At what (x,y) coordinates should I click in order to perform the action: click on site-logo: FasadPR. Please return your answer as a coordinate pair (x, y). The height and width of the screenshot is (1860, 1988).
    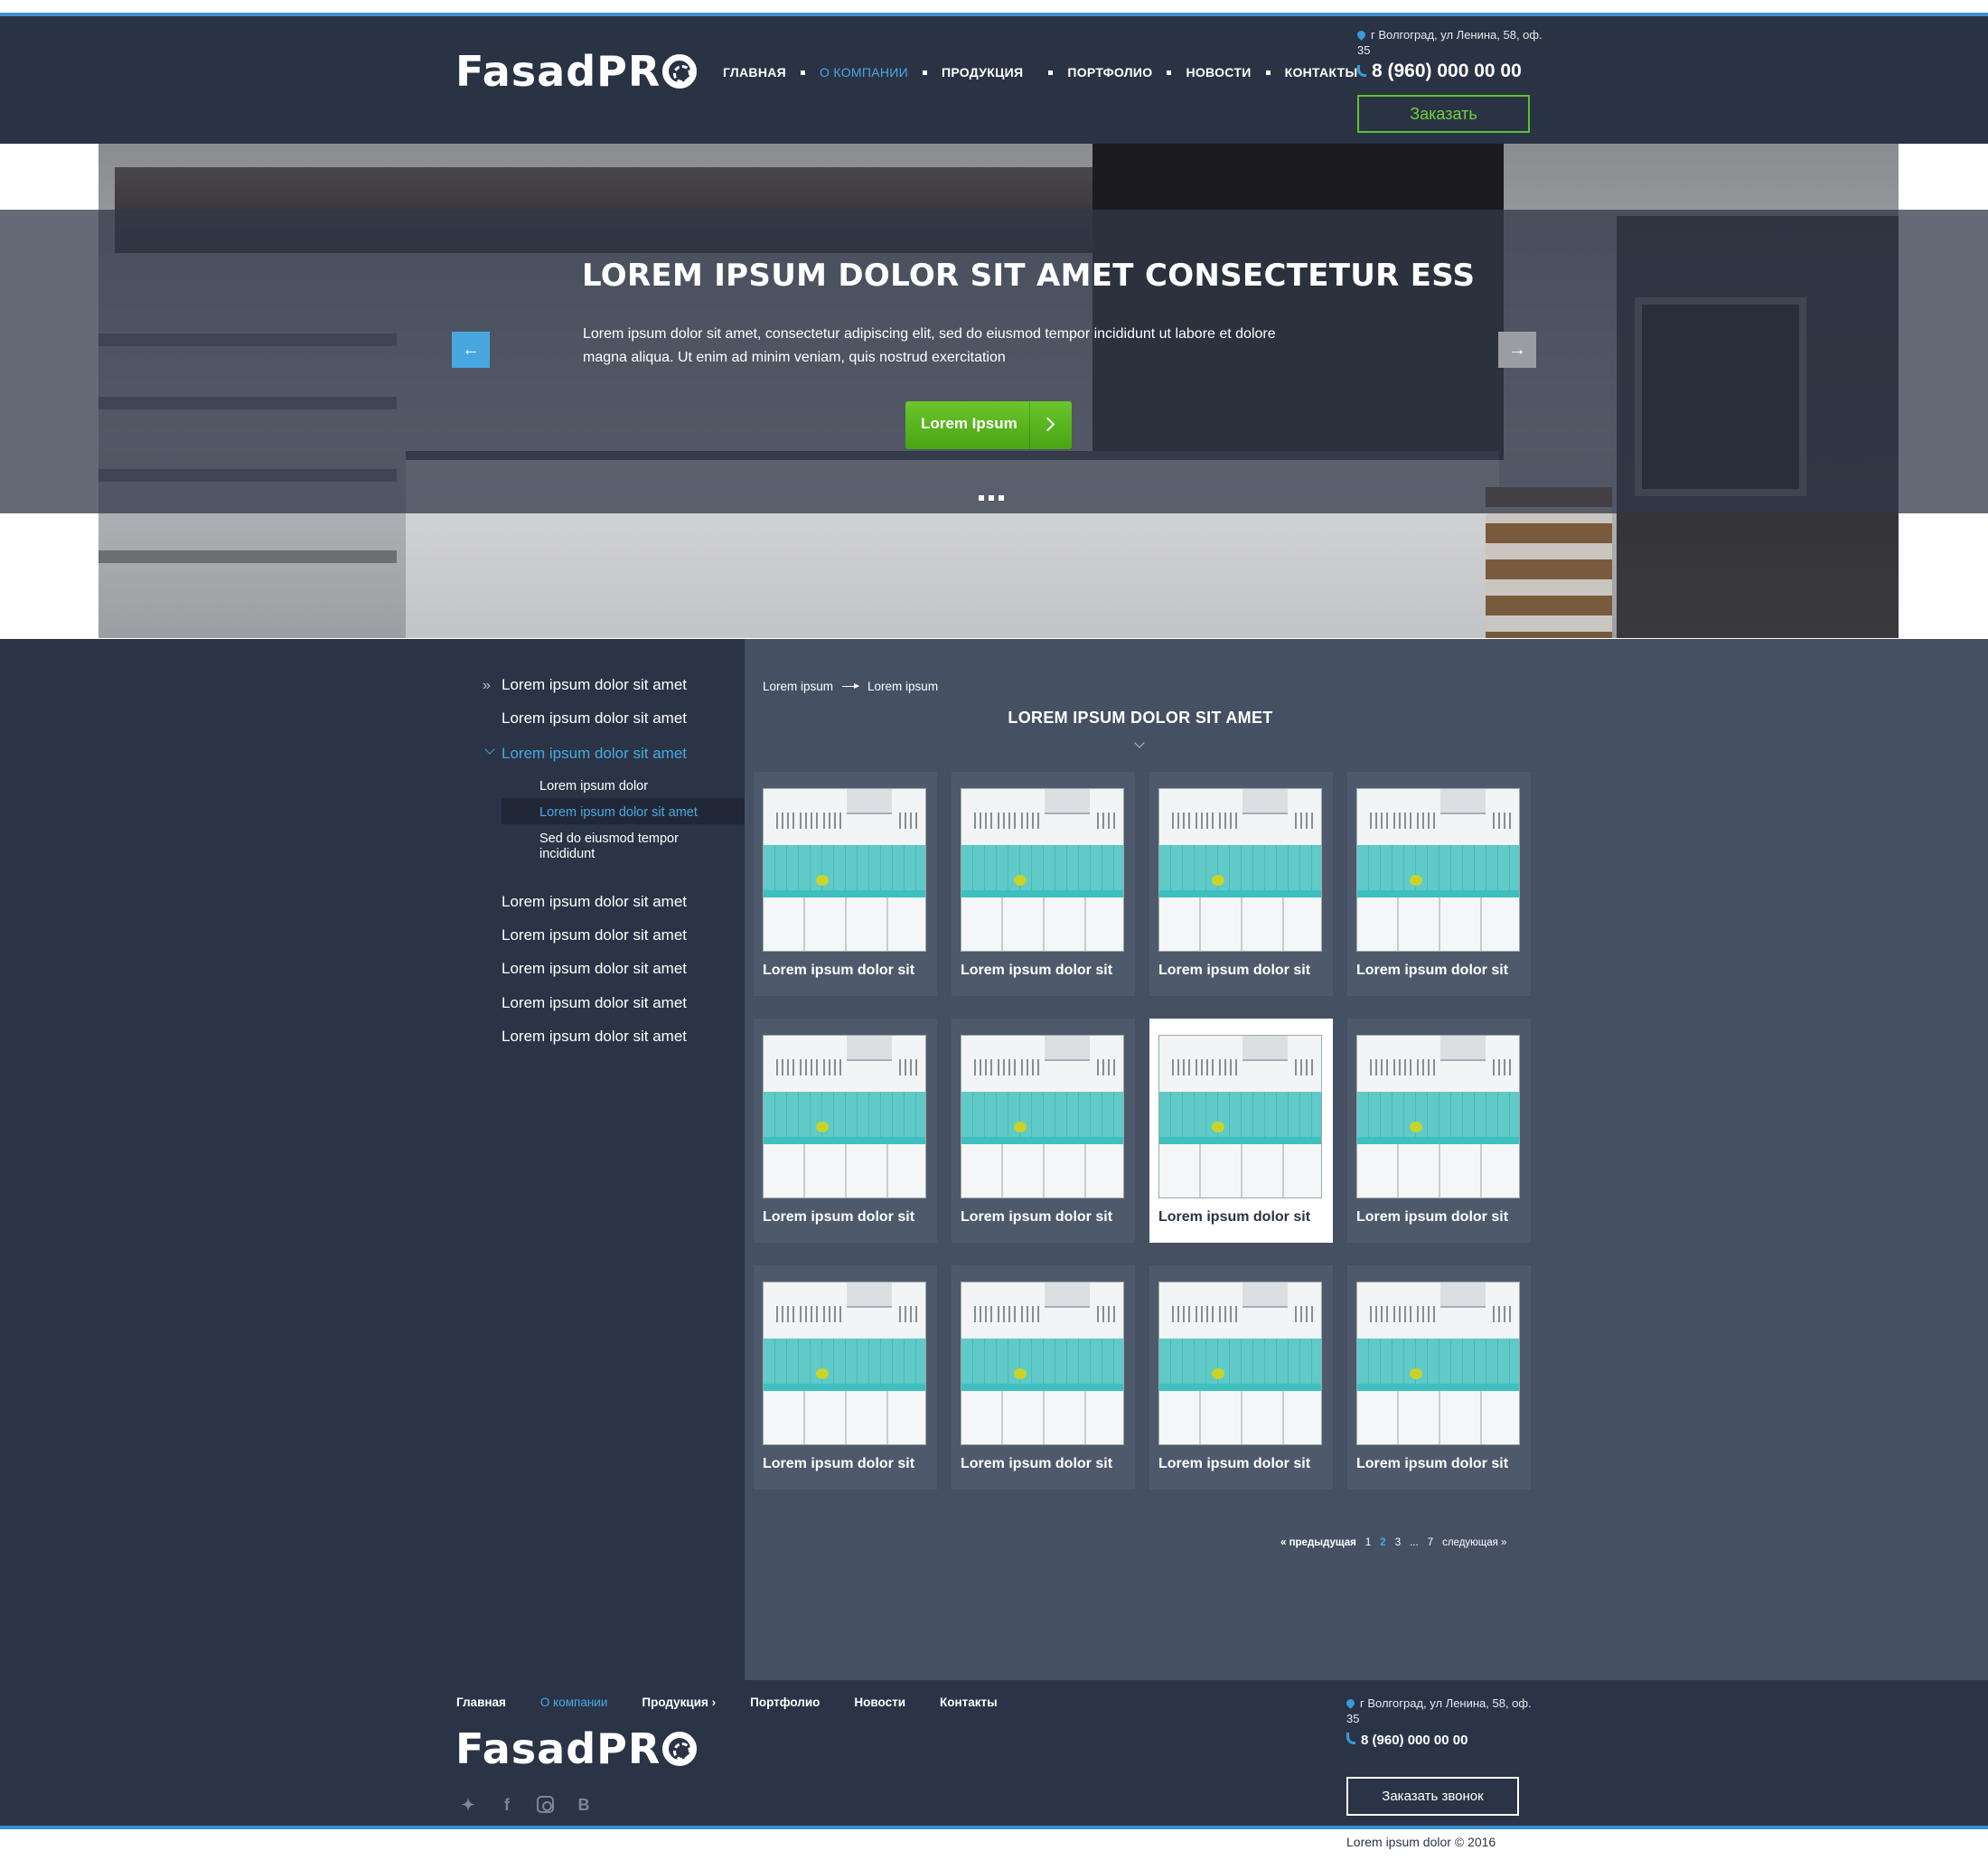
    Looking at the image, I should click on (576, 71).